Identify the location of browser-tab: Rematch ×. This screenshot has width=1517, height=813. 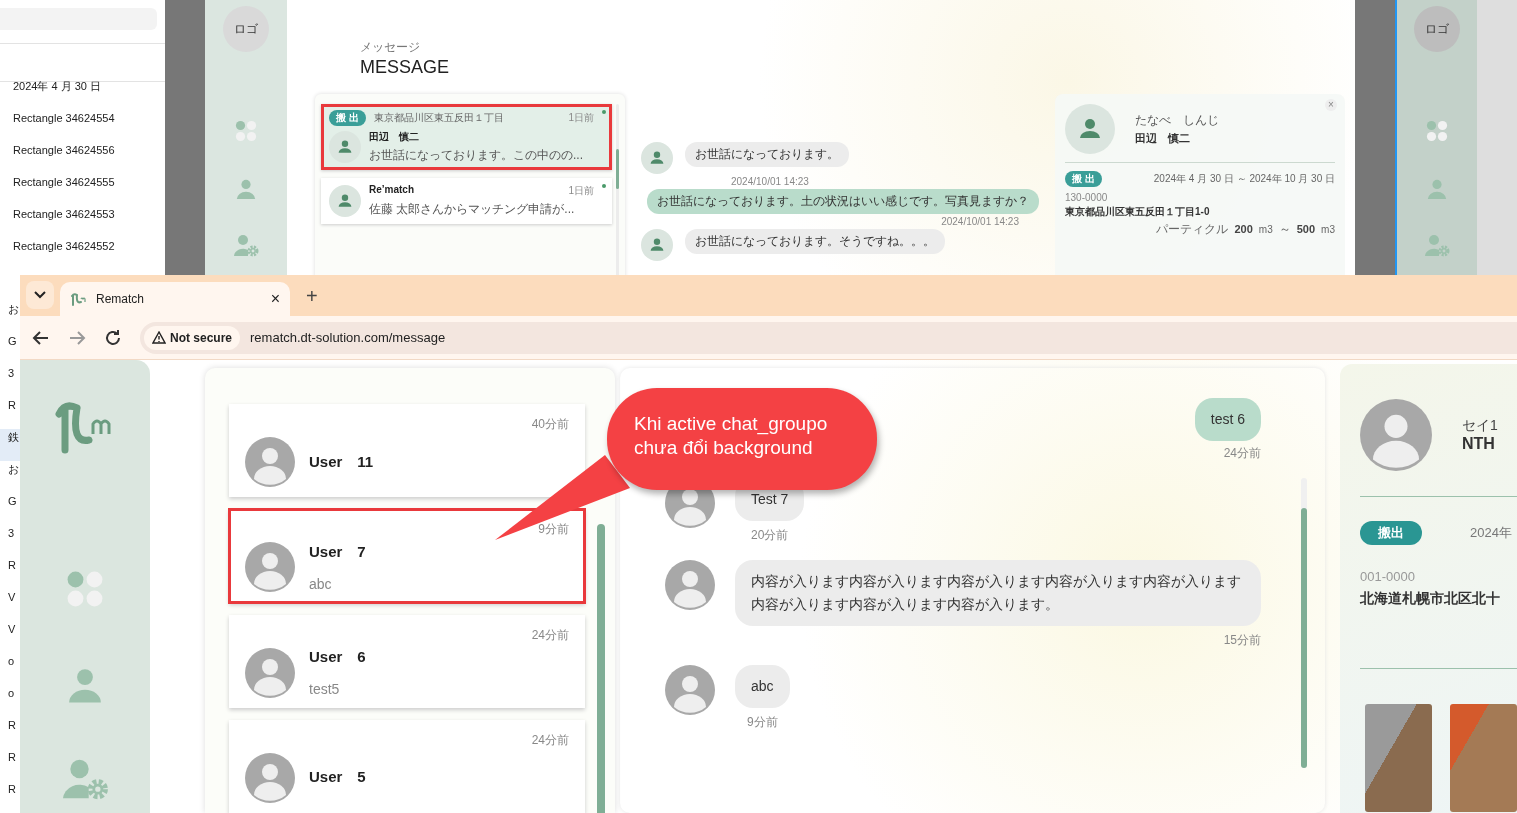
(175, 299).